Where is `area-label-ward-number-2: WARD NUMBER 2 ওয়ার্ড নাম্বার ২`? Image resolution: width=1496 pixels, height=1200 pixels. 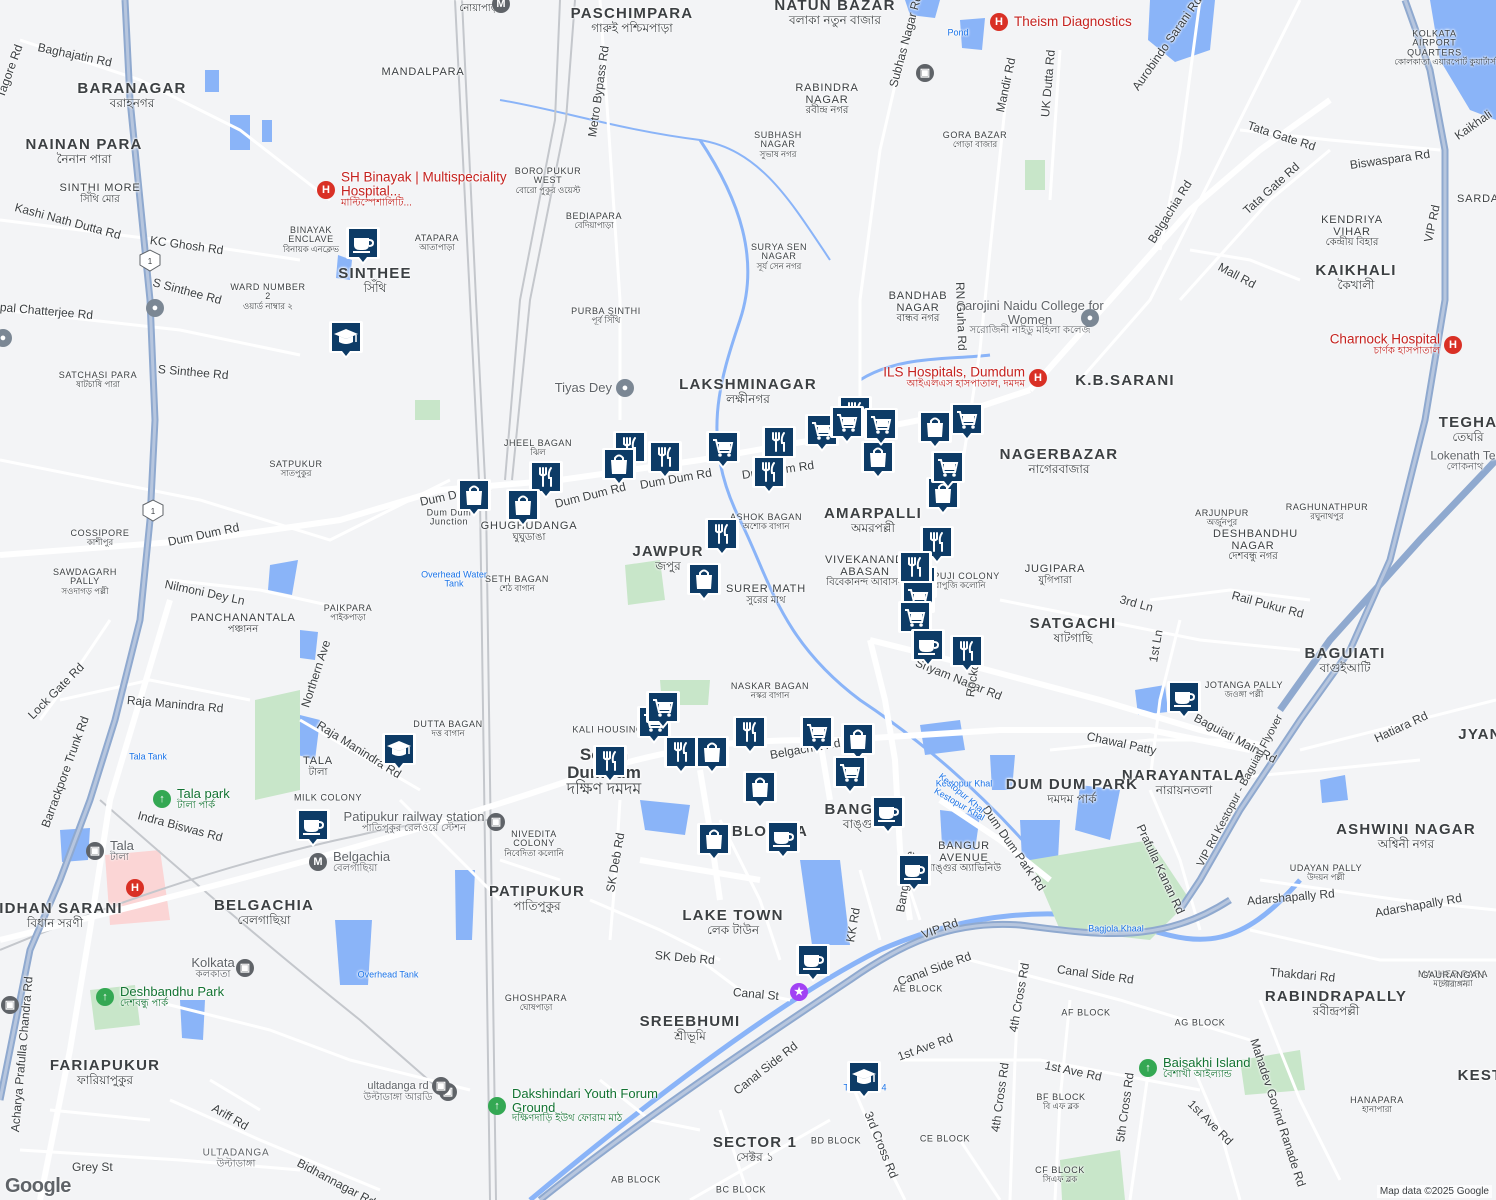
area-label-ward-number-2: WARD NUMBER 2 ওয়ার্ড নাম্বার ২ is located at coordinates (268, 296).